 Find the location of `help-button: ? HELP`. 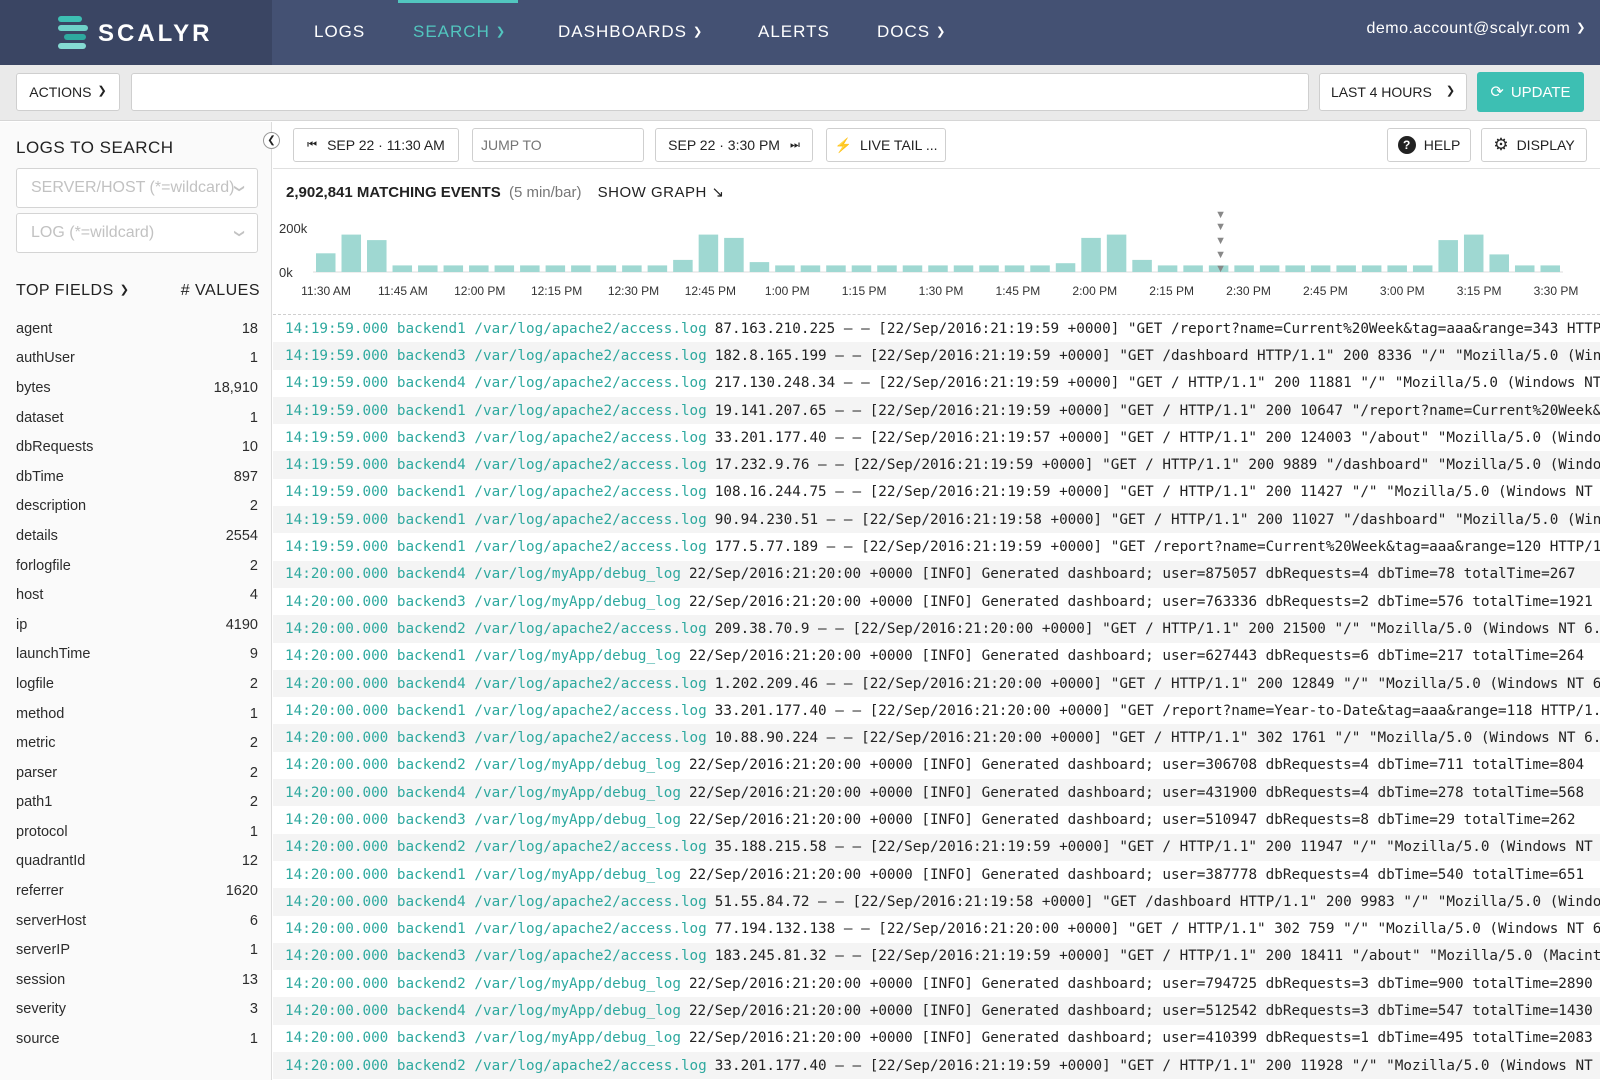

help-button: ? HELP is located at coordinates (1429, 145).